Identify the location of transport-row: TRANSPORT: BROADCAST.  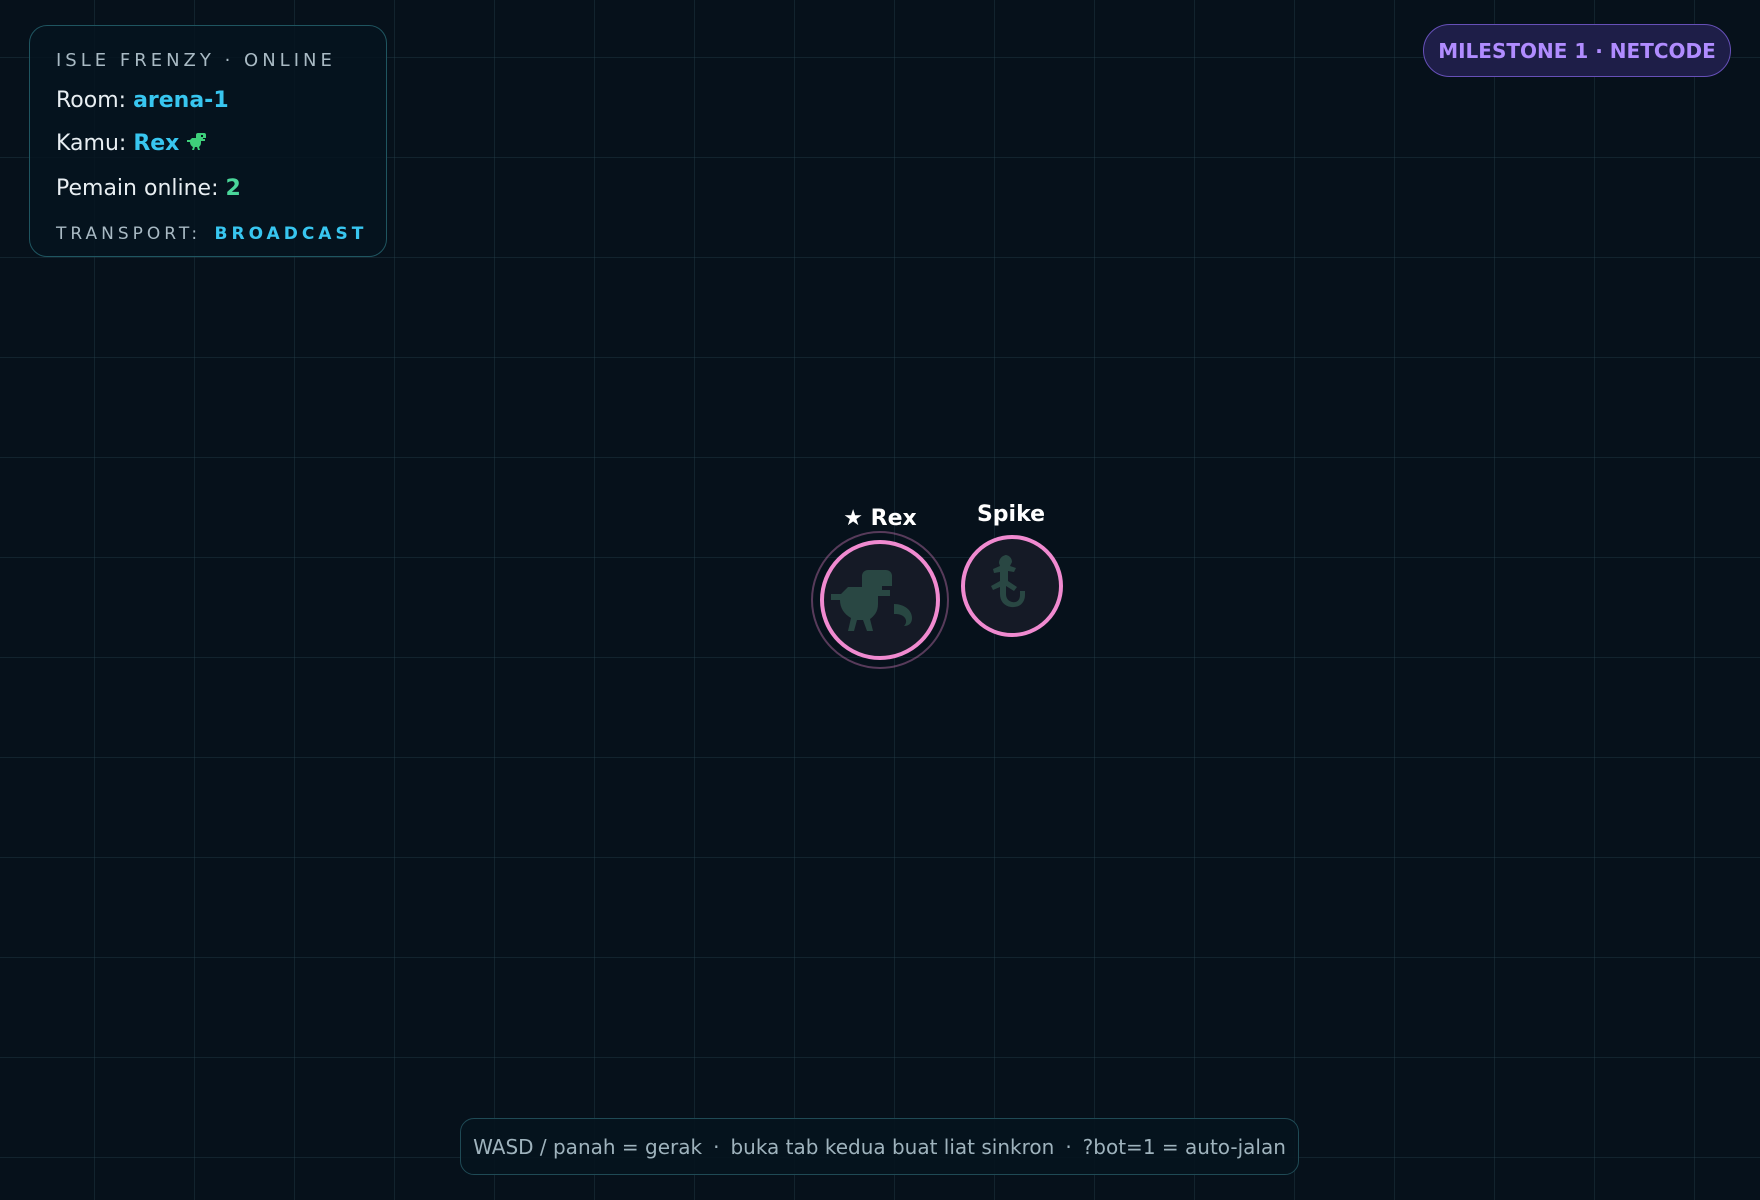
(209, 234).